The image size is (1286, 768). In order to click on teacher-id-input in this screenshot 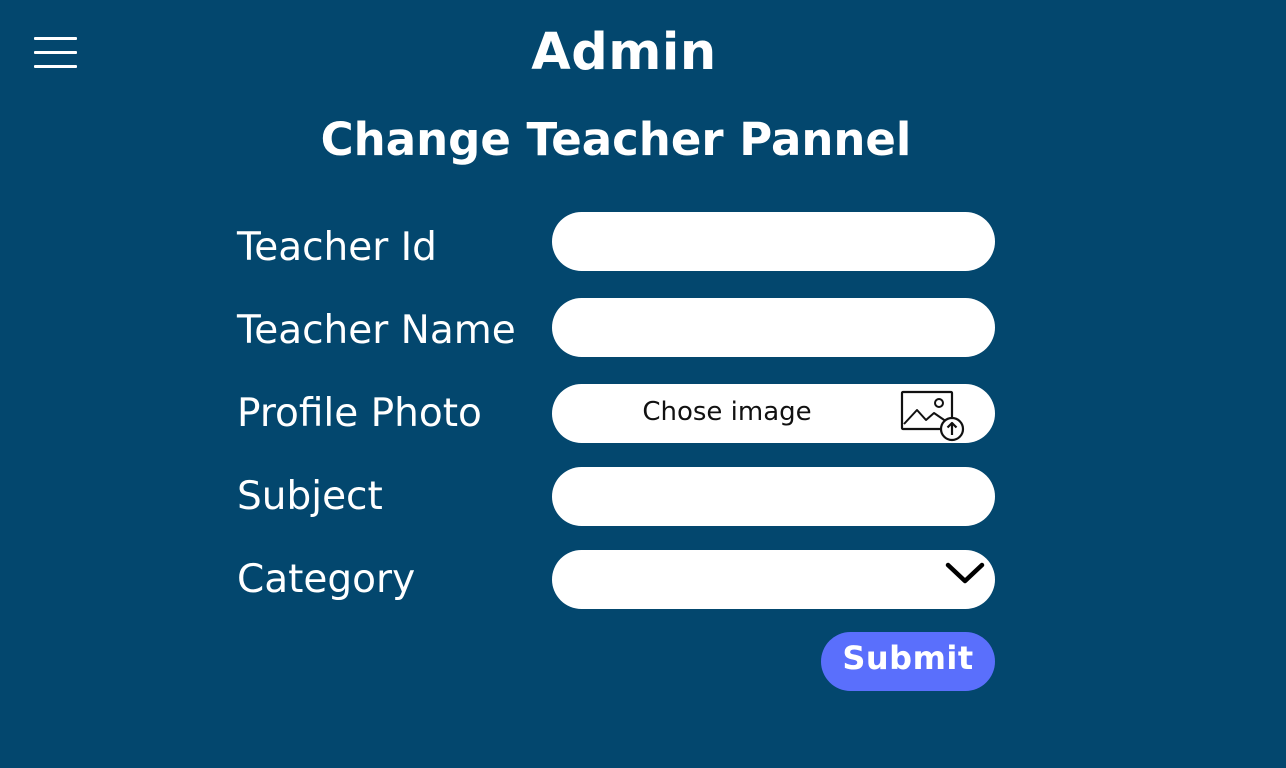, I will do `click(773, 241)`.